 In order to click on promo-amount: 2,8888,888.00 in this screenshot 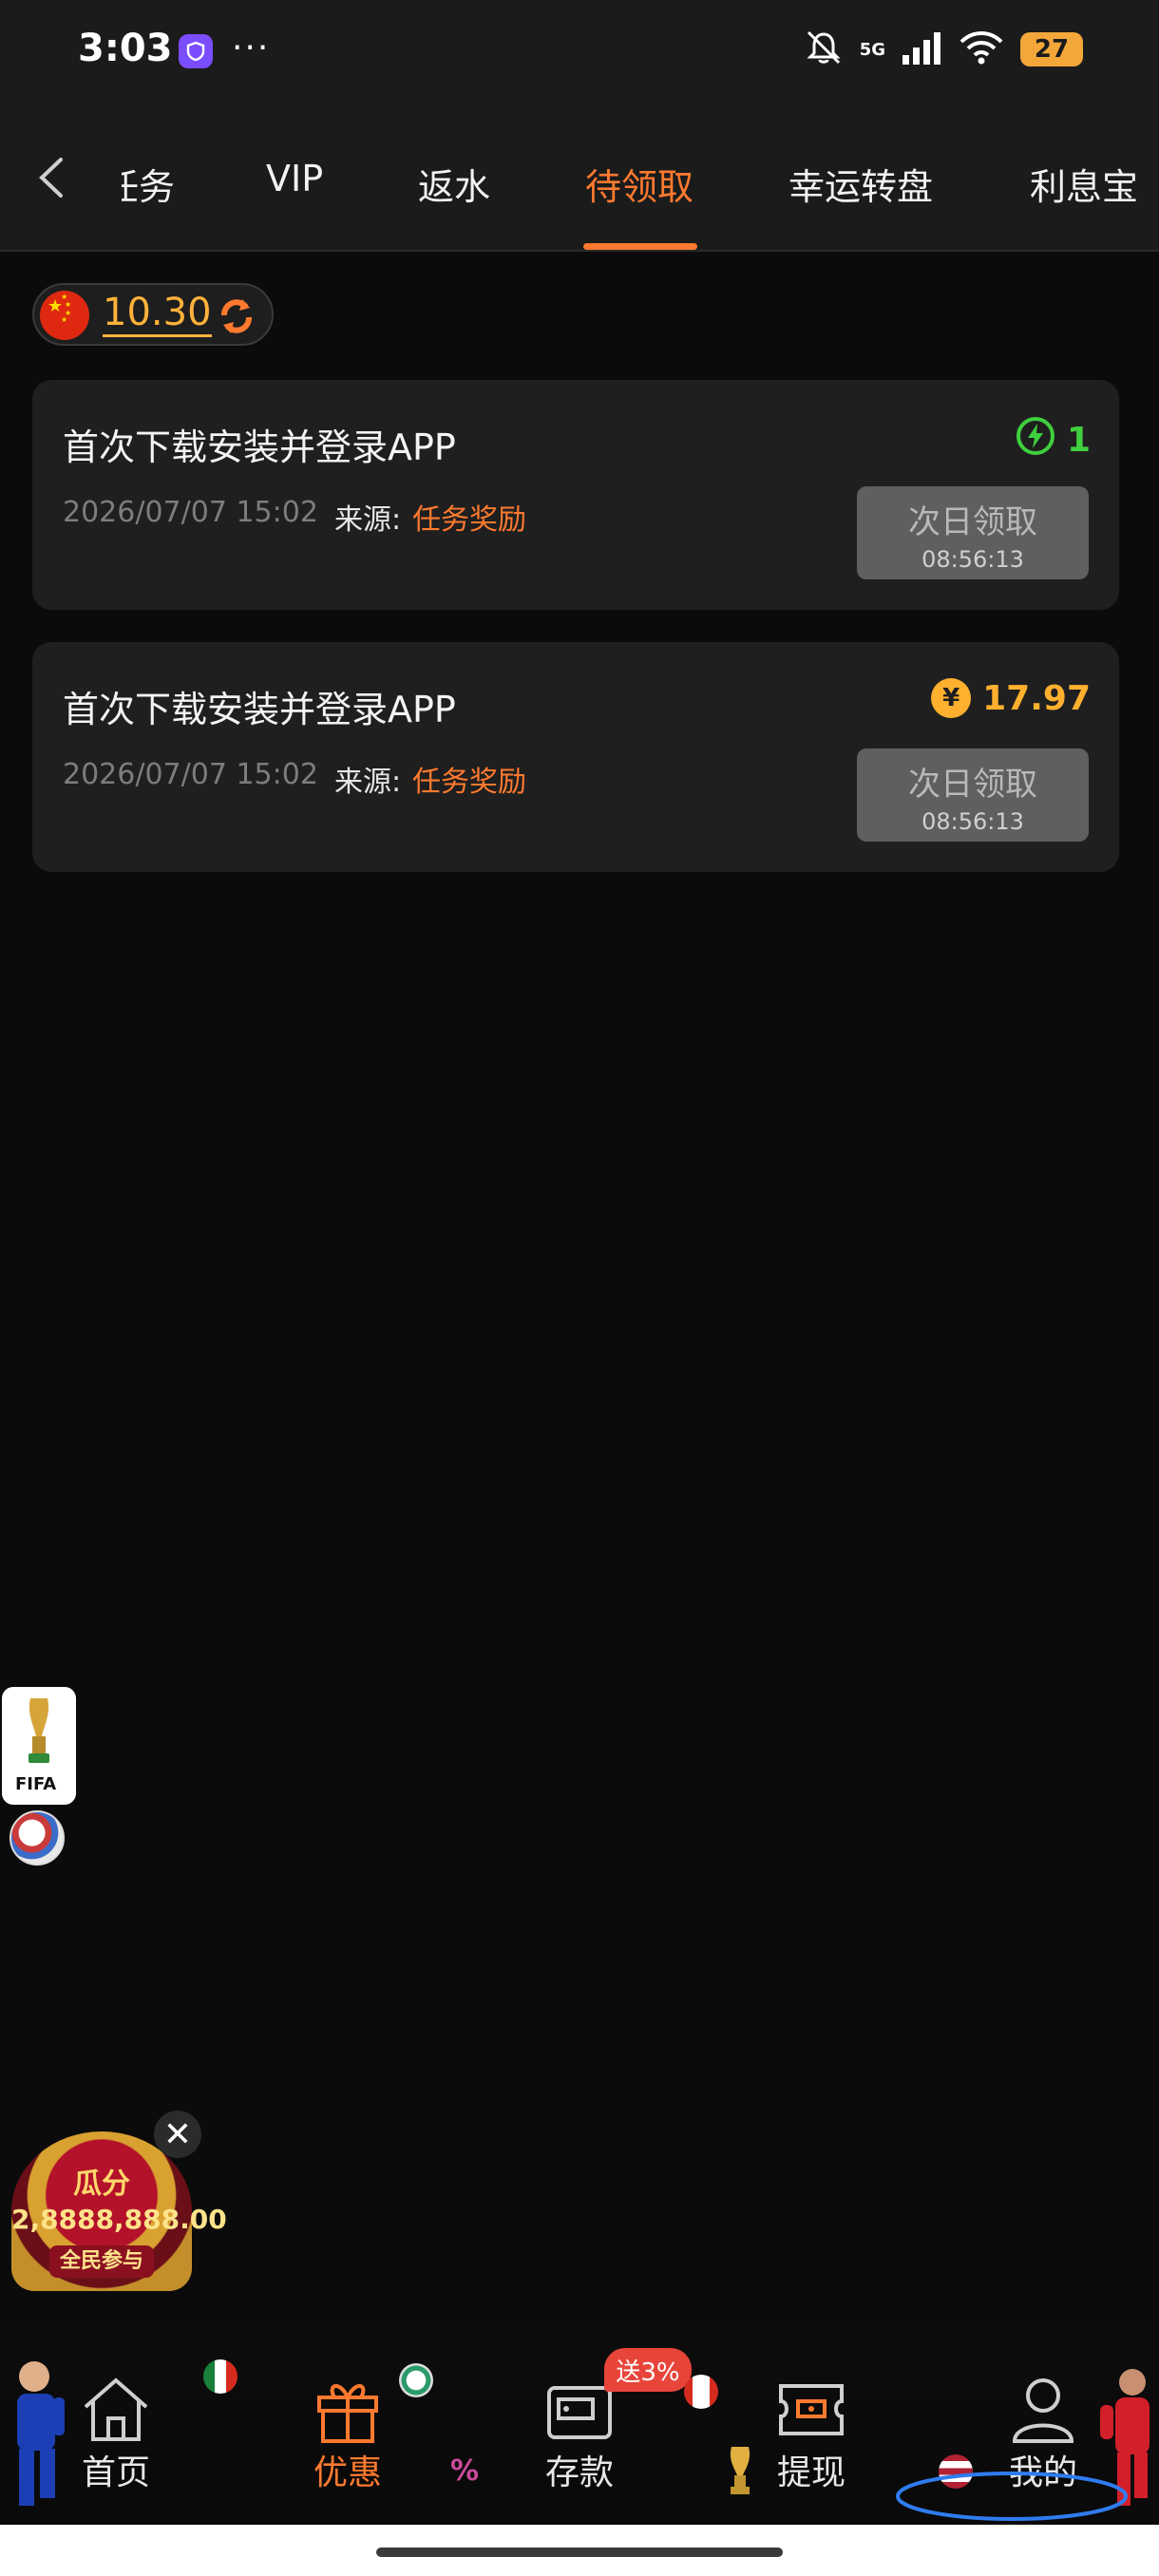, I will do `click(119, 2219)`.